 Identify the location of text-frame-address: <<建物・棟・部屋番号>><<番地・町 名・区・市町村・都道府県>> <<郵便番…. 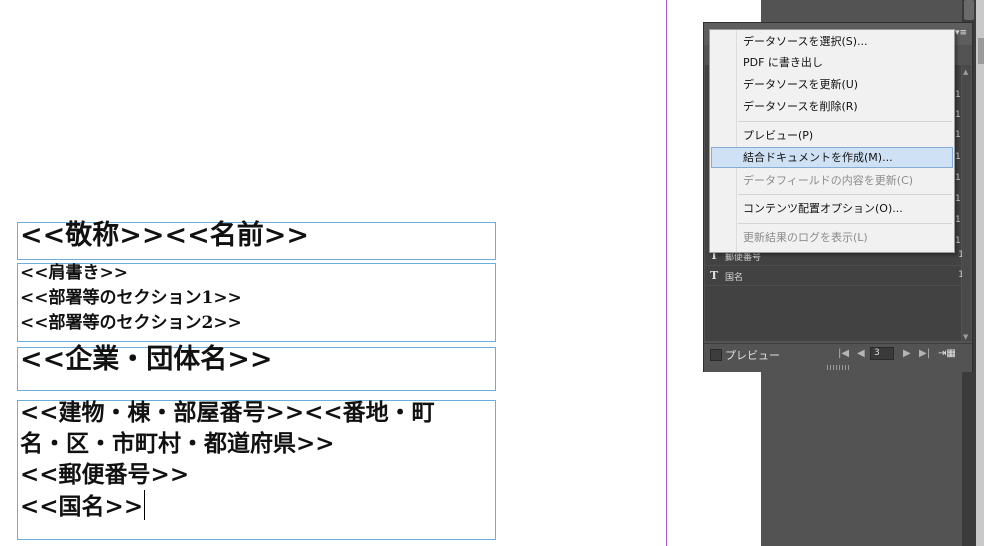
(256, 469).